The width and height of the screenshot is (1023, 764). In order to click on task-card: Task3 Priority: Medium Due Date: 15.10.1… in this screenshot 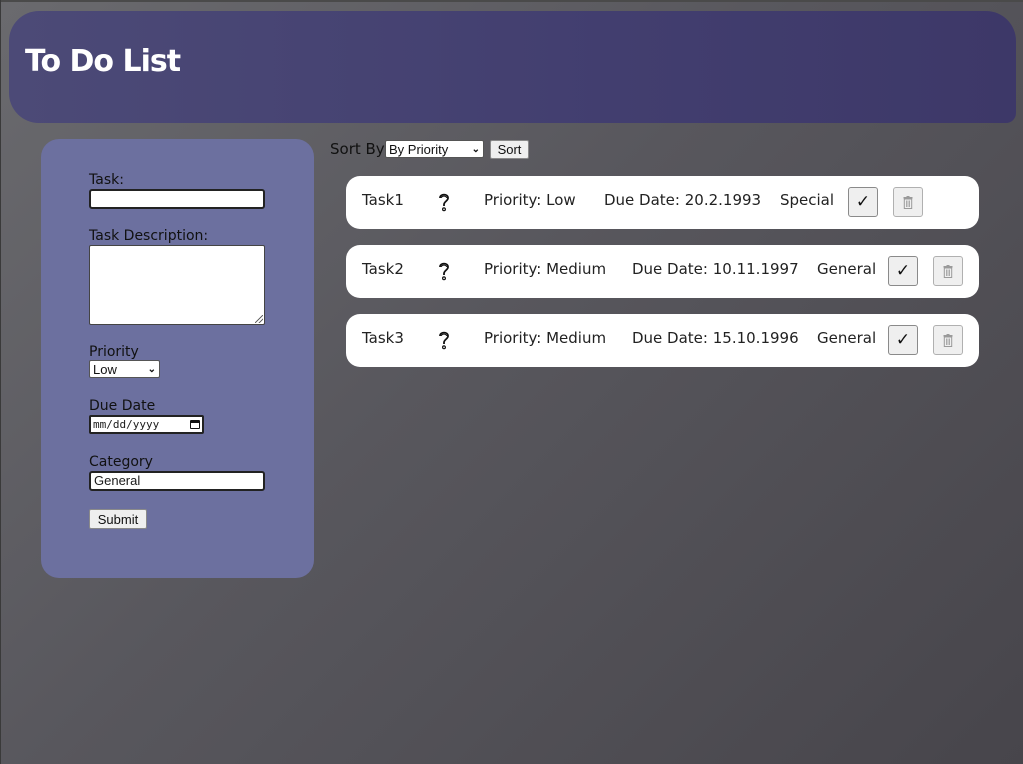, I will do `click(662, 340)`.